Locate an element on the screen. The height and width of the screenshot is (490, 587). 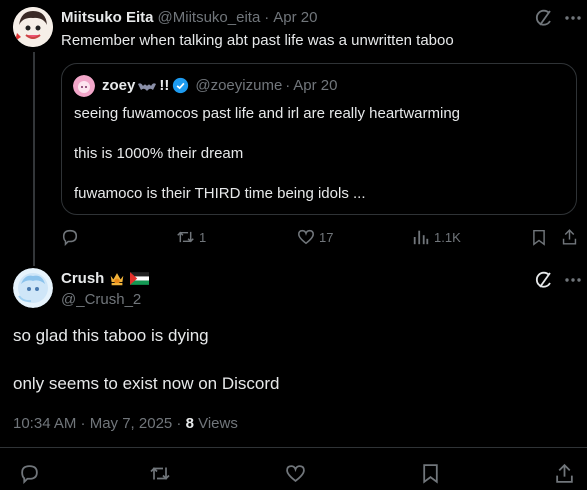
reply-button is located at coordinates (70, 237).